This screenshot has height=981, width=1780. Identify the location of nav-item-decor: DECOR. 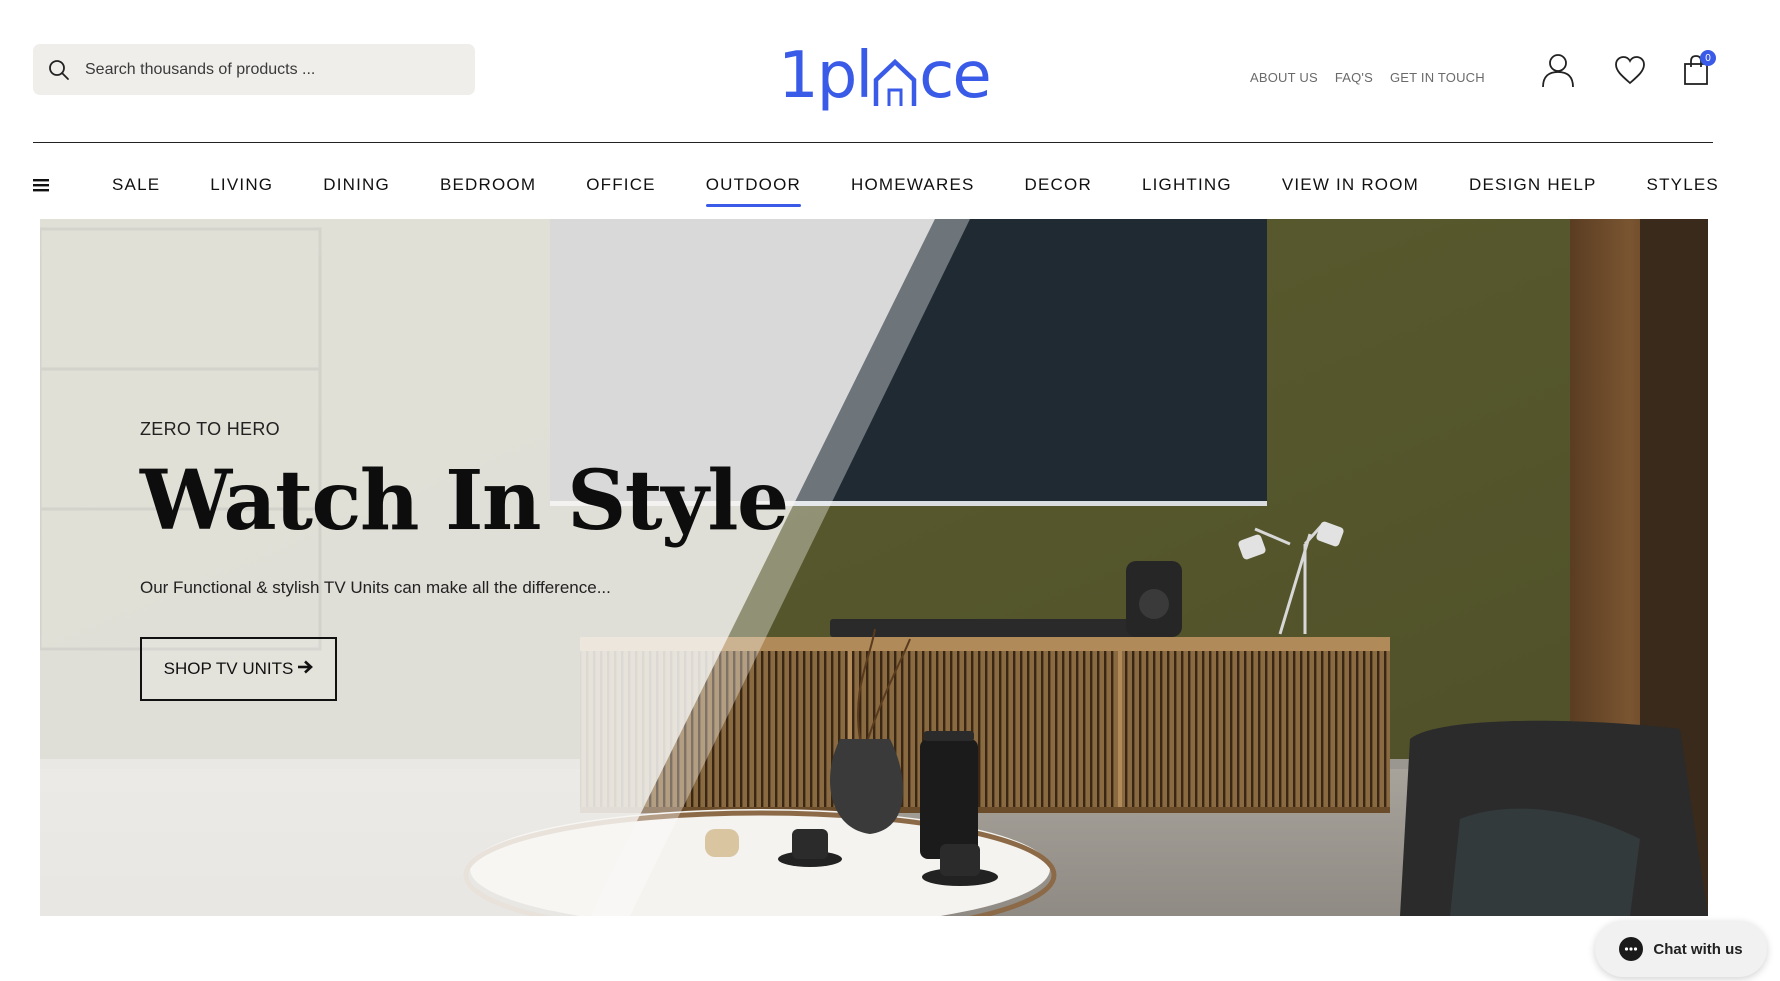
(1058, 185).